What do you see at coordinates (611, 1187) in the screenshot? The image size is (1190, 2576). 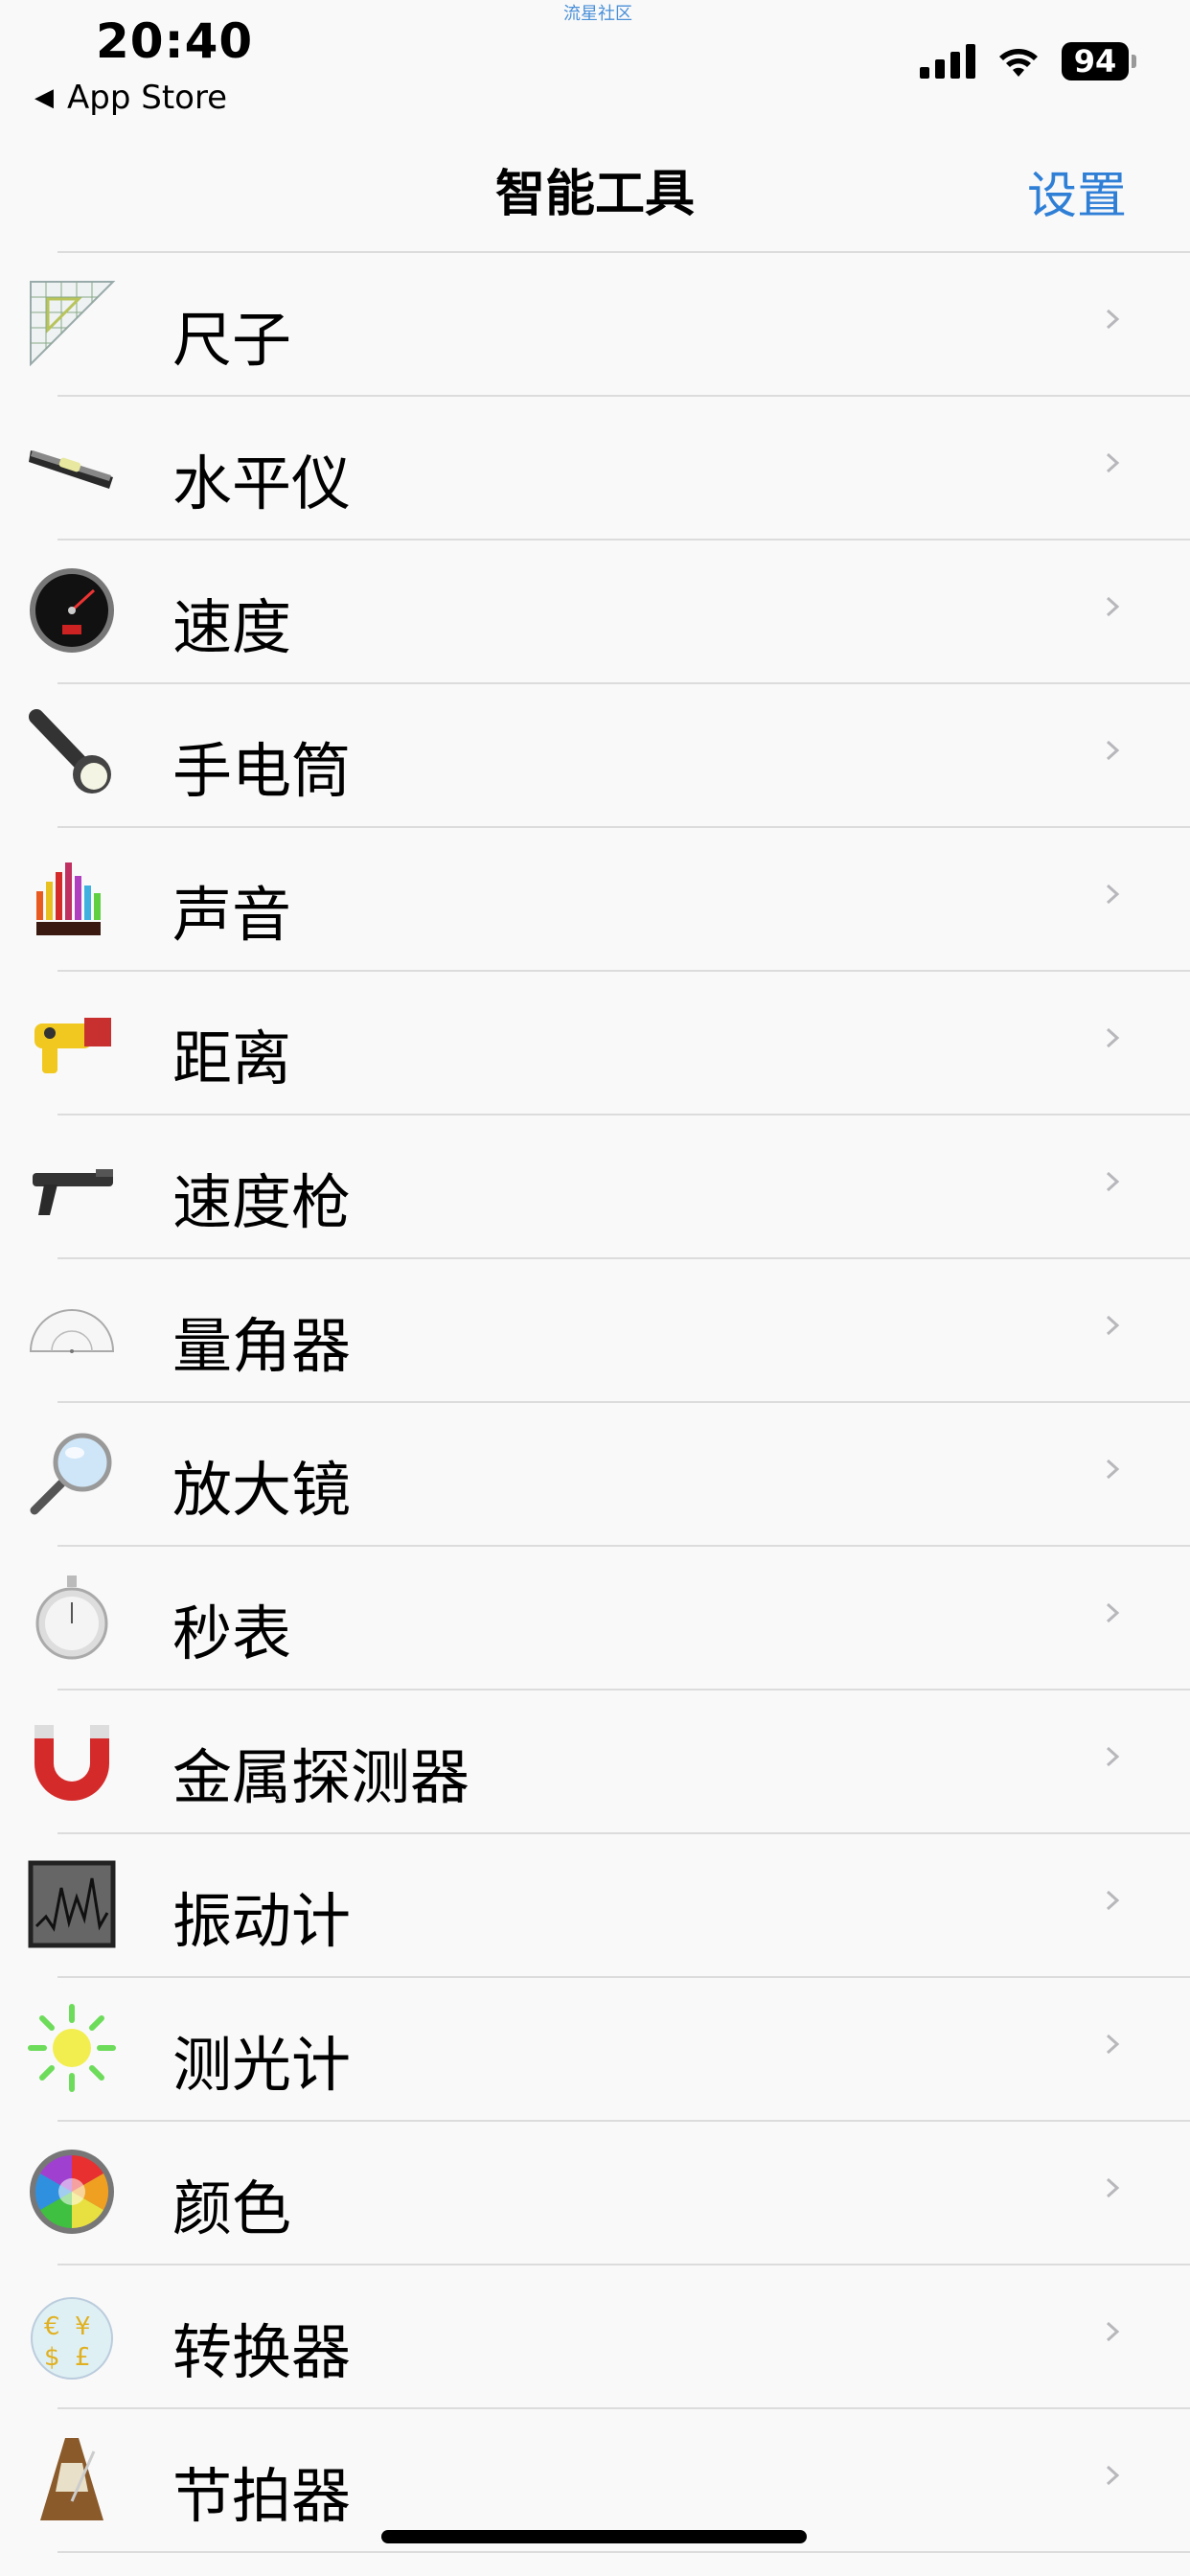 I see `list-item: 速度枪` at bounding box center [611, 1187].